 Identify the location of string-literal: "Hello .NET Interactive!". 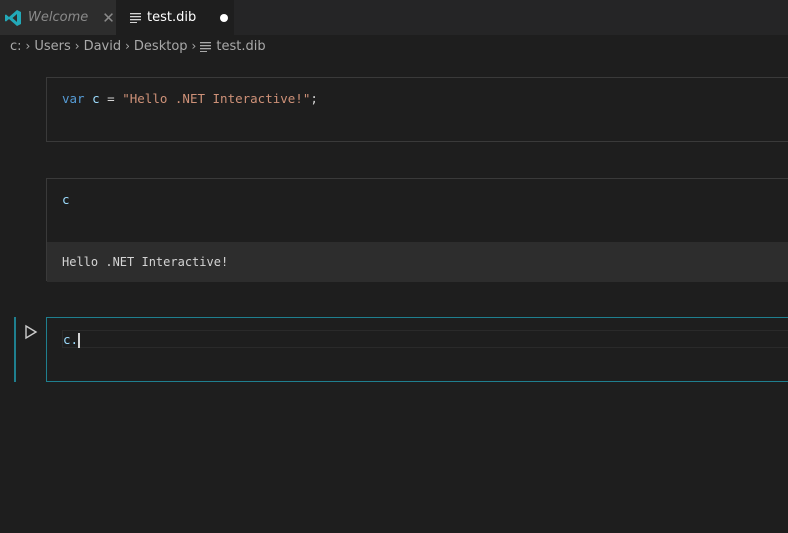
(216, 98).